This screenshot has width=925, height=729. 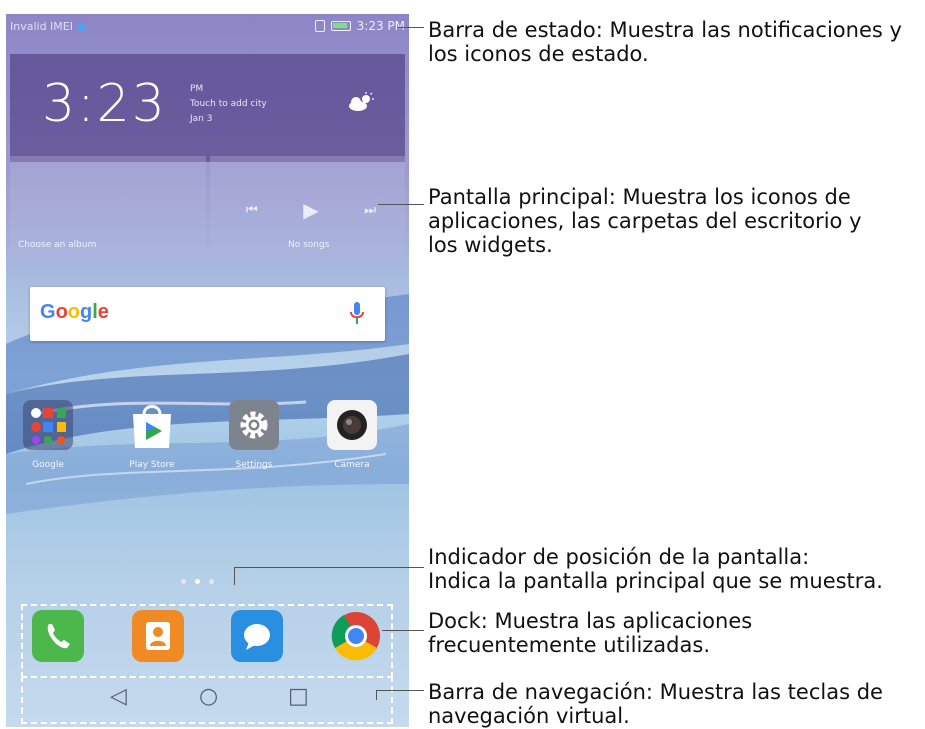 What do you see at coordinates (590, 621) in the screenshot?
I see `annotation-dock-line1: Dock: Muestra las aplicaciones` at bounding box center [590, 621].